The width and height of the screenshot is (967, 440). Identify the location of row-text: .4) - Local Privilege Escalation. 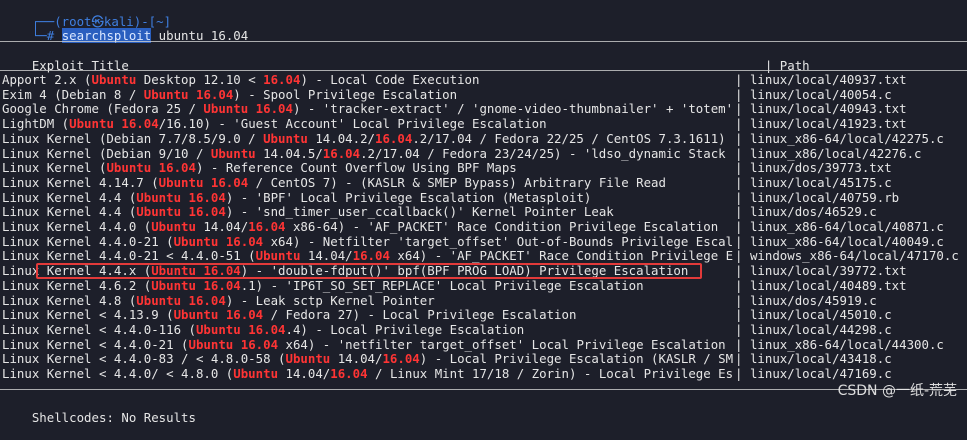
(405, 329).